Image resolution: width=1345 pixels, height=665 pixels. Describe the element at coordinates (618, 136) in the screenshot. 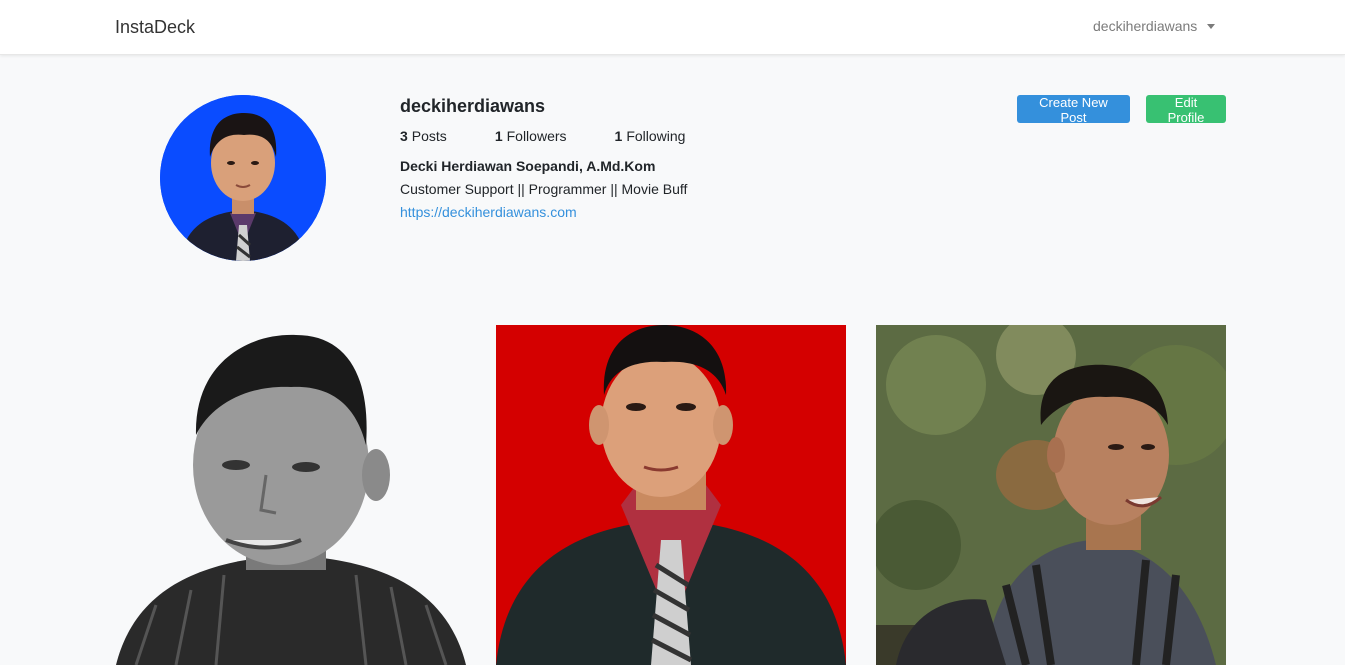

I see `following-count: 1` at that location.